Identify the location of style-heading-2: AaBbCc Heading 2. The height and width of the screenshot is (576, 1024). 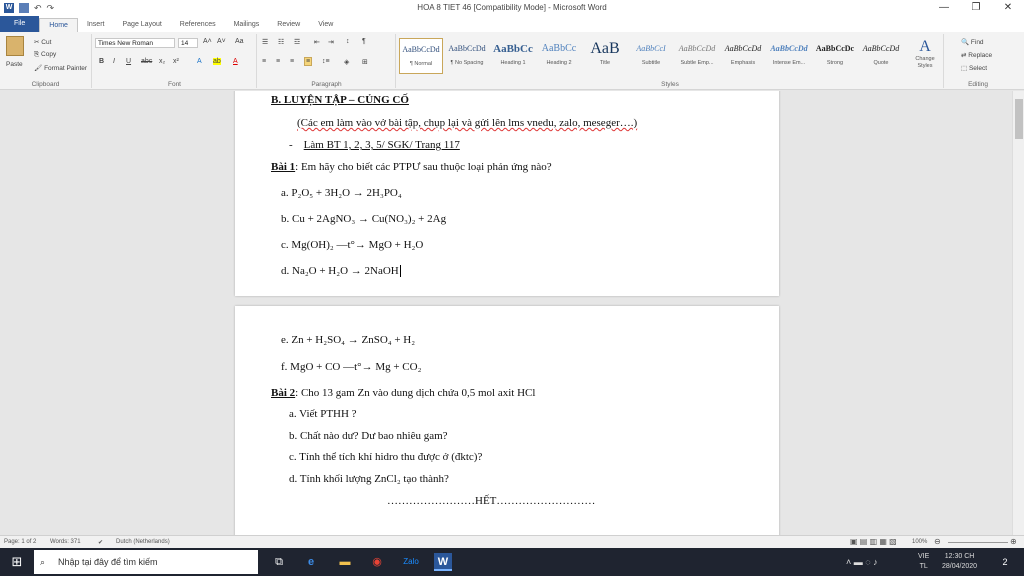
(559, 56).